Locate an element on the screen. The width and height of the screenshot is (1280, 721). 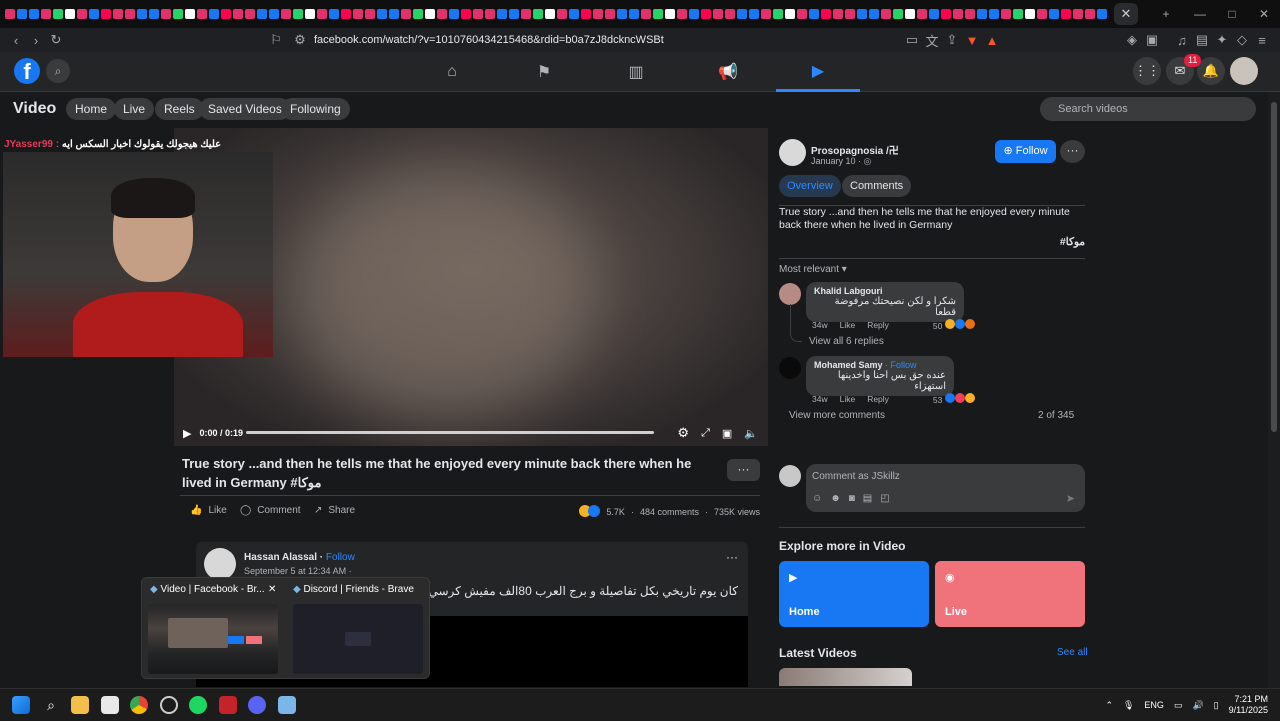
pinned-tab-icons is located at coordinates (556, 14).